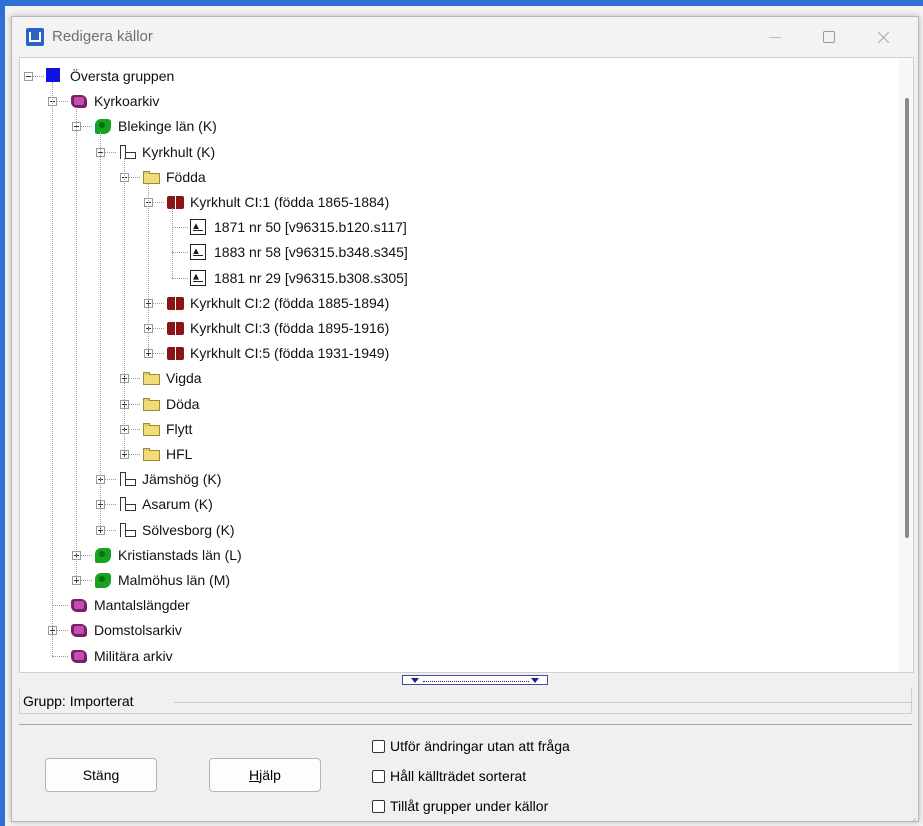  I want to click on separator, so click(465, 724).